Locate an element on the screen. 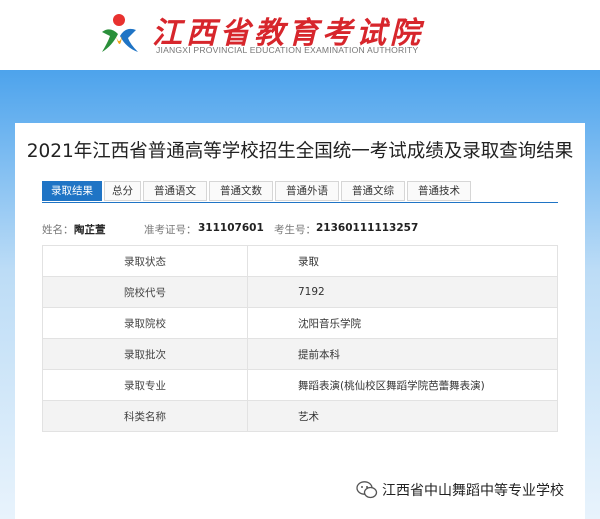 The image size is (600, 519). row-value: 录取 is located at coordinates (402, 261).